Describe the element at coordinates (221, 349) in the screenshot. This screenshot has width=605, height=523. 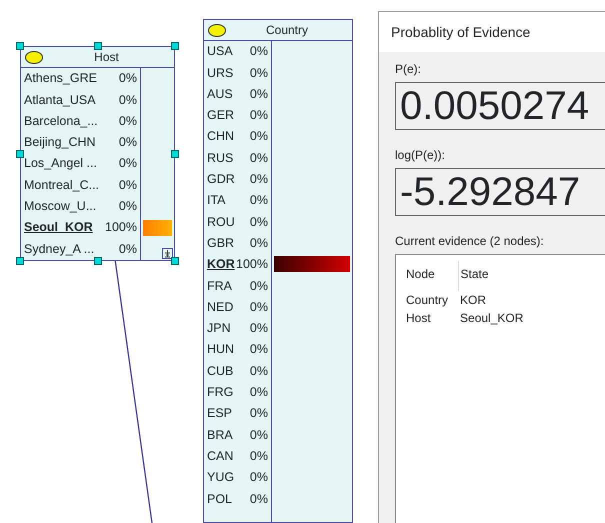
I see `state-name: HUN` at that location.